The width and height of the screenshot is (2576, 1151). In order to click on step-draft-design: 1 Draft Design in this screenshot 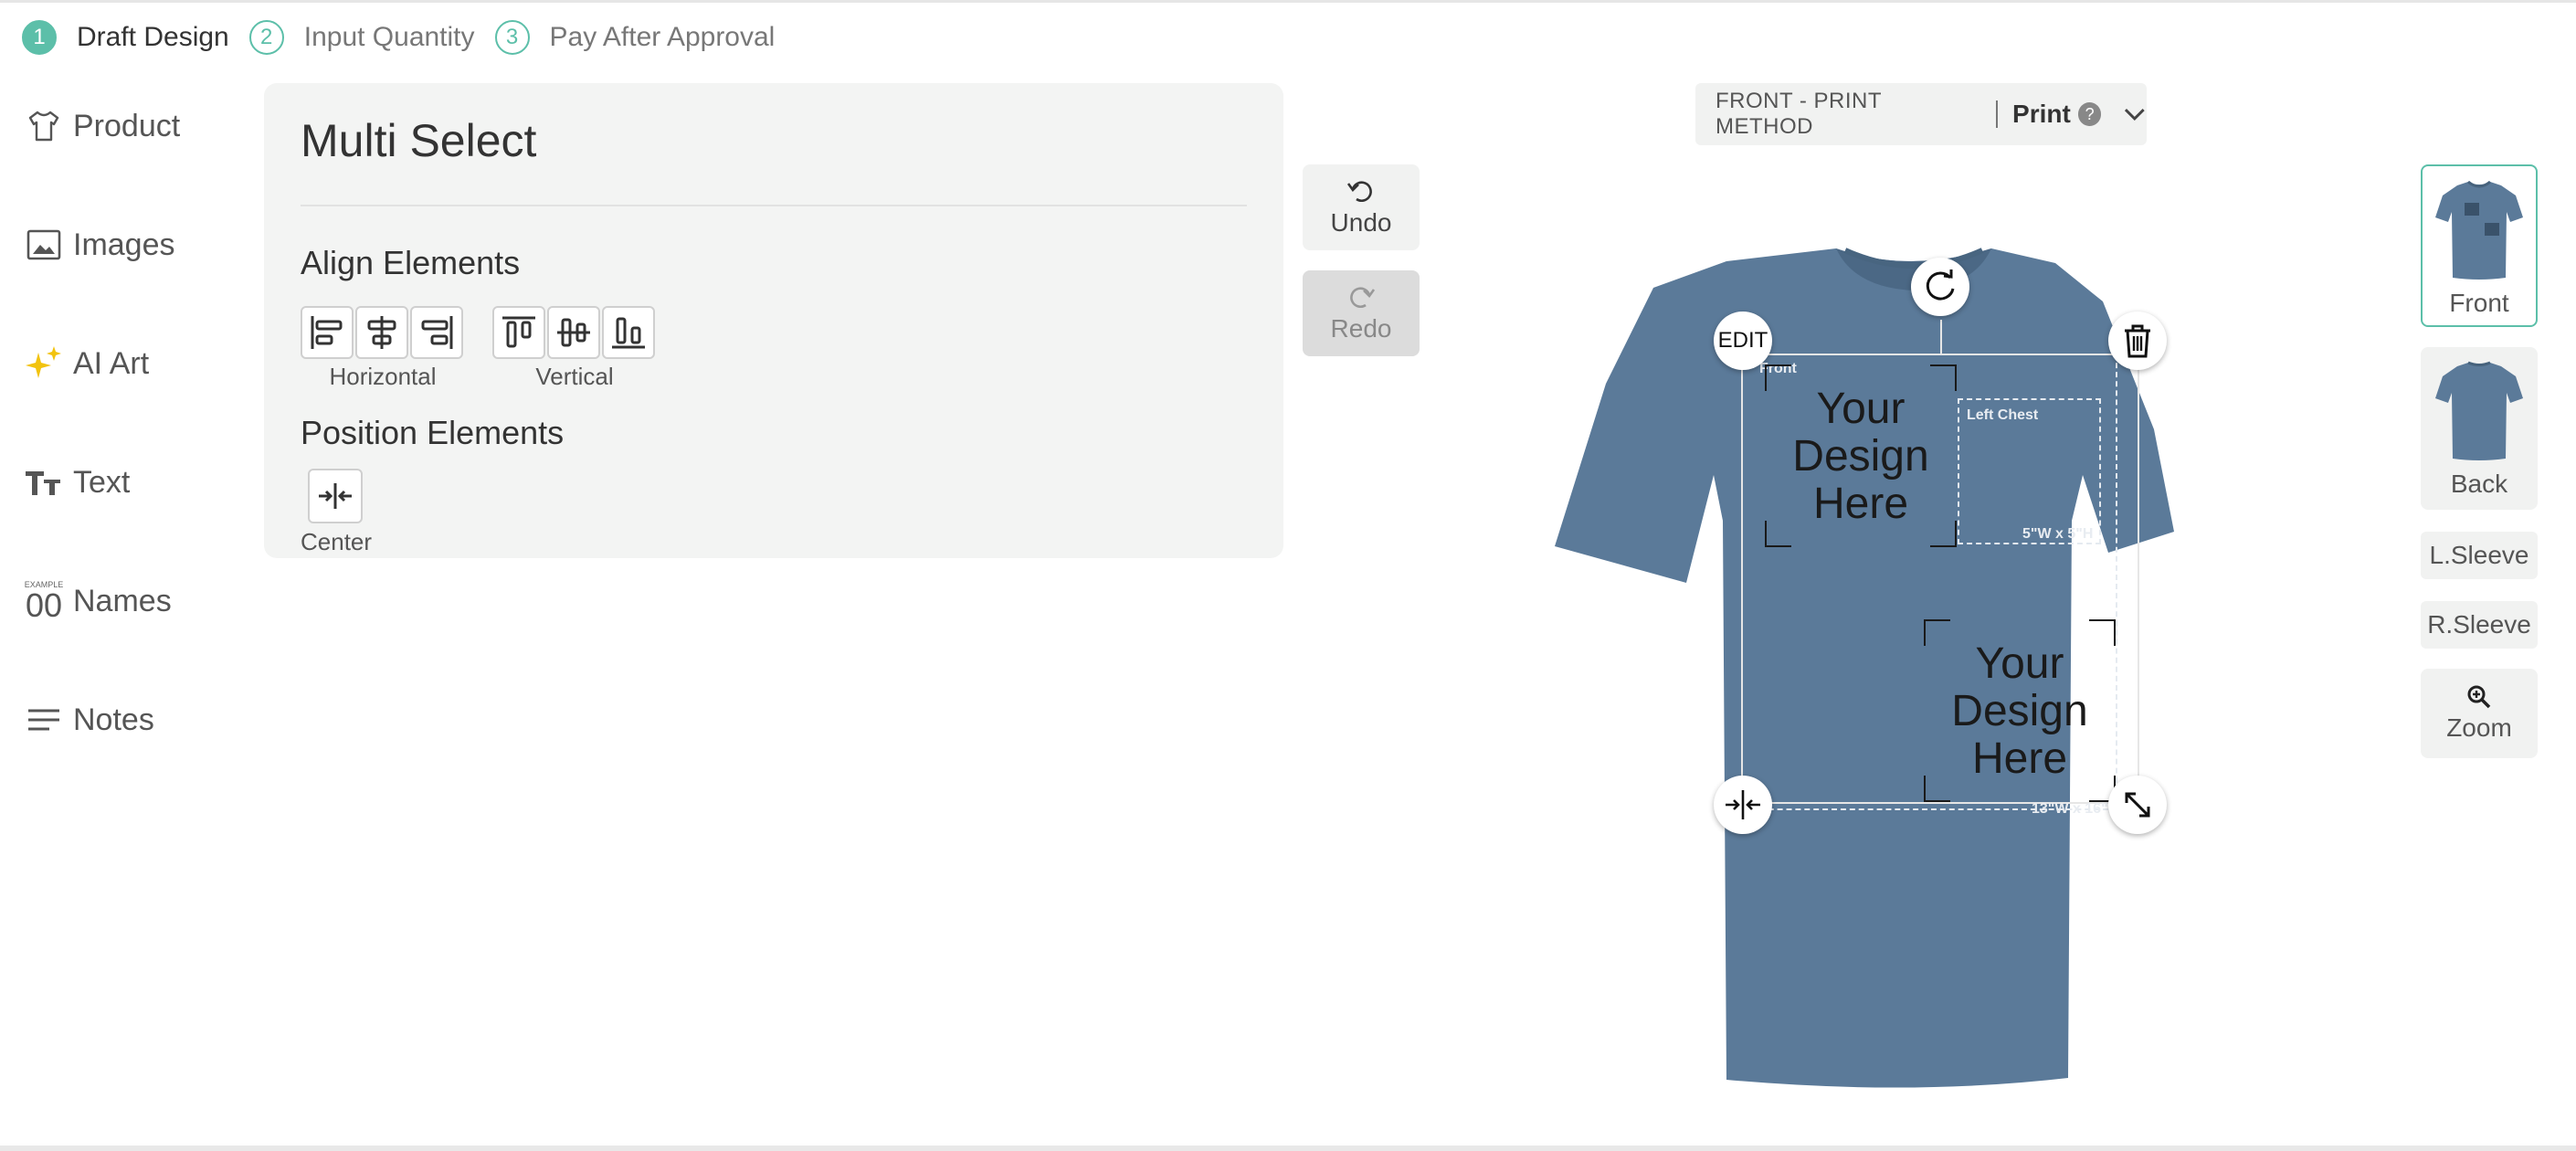, I will do `click(125, 38)`.